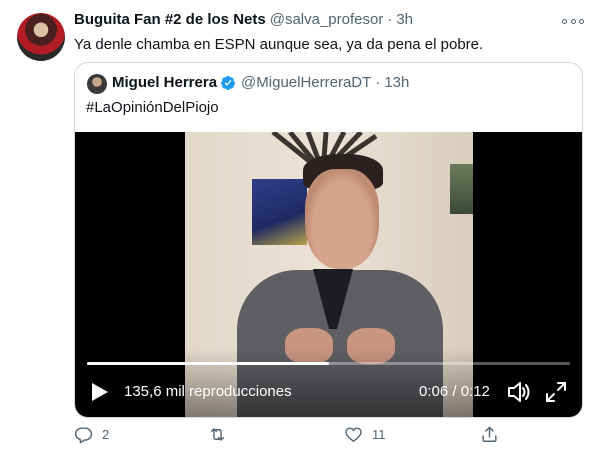 Image resolution: width=597 pixels, height=452 pixels. What do you see at coordinates (152, 107) in the screenshot?
I see `quoted-tweet-text: #LaOpiniónDelPiojo` at bounding box center [152, 107].